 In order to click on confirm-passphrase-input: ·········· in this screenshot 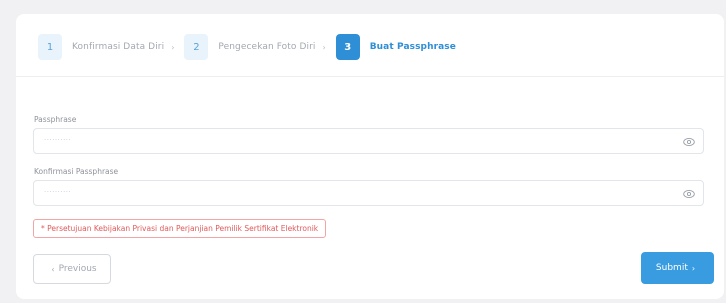, I will do `click(368, 193)`.